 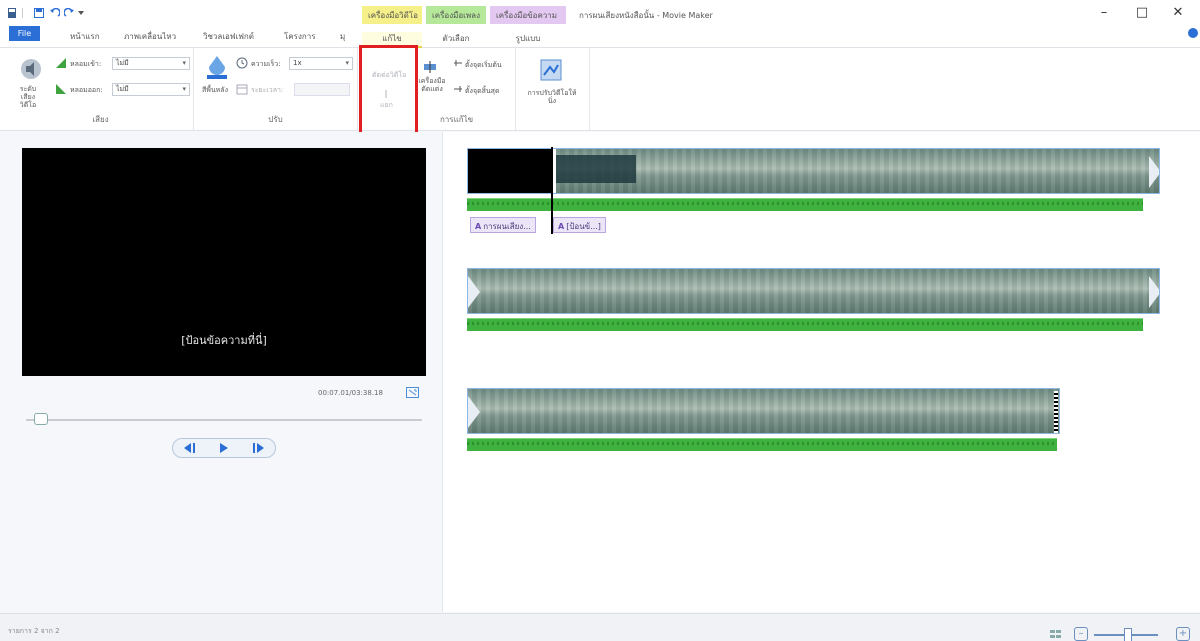 What do you see at coordinates (1056, 412) in the screenshot?
I see `film-edge-marker` at bounding box center [1056, 412].